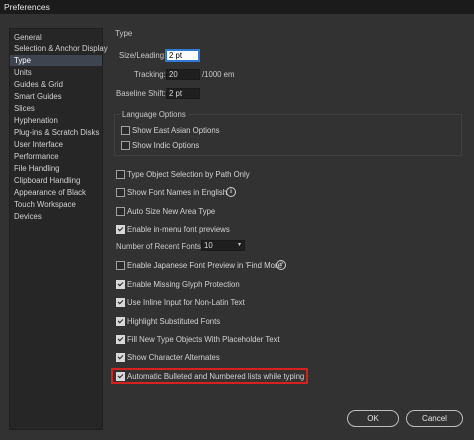 The width and height of the screenshot is (474, 440). What do you see at coordinates (56, 108) in the screenshot?
I see `sidebar-item-slices: Slices` at bounding box center [56, 108].